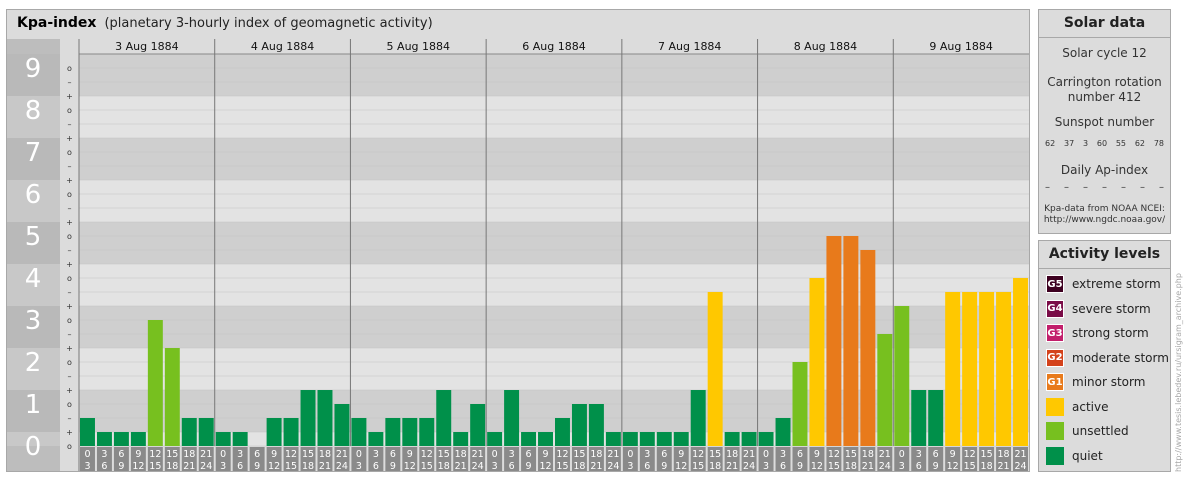  I want to click on daily-ap-values: – – – – – – –, so click(1104, 187).